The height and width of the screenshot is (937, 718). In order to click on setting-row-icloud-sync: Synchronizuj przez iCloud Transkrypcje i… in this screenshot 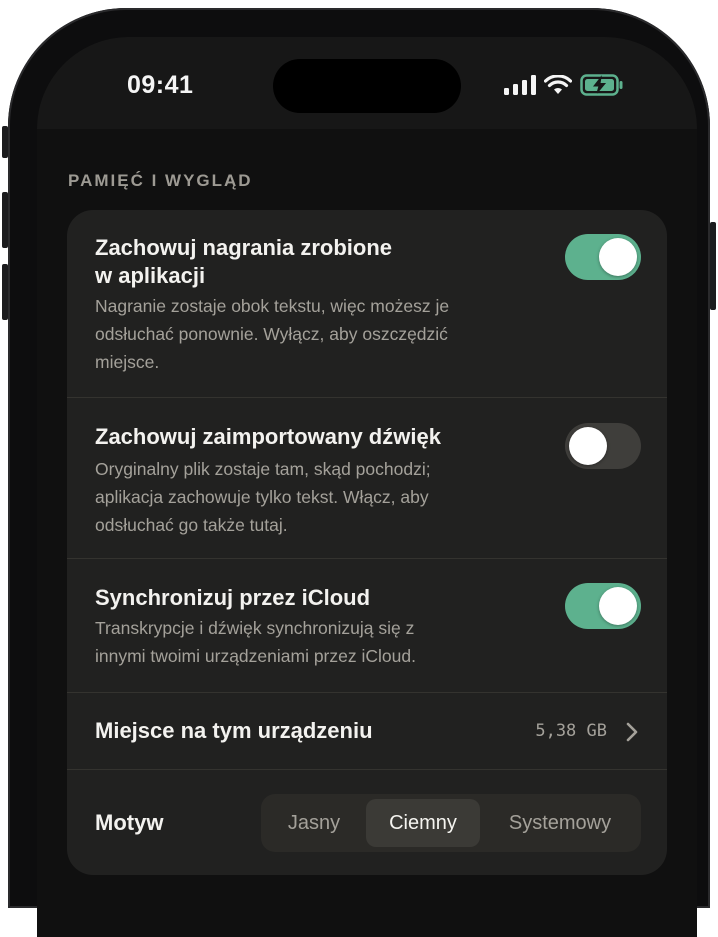, I will do `click(367, 626)`.